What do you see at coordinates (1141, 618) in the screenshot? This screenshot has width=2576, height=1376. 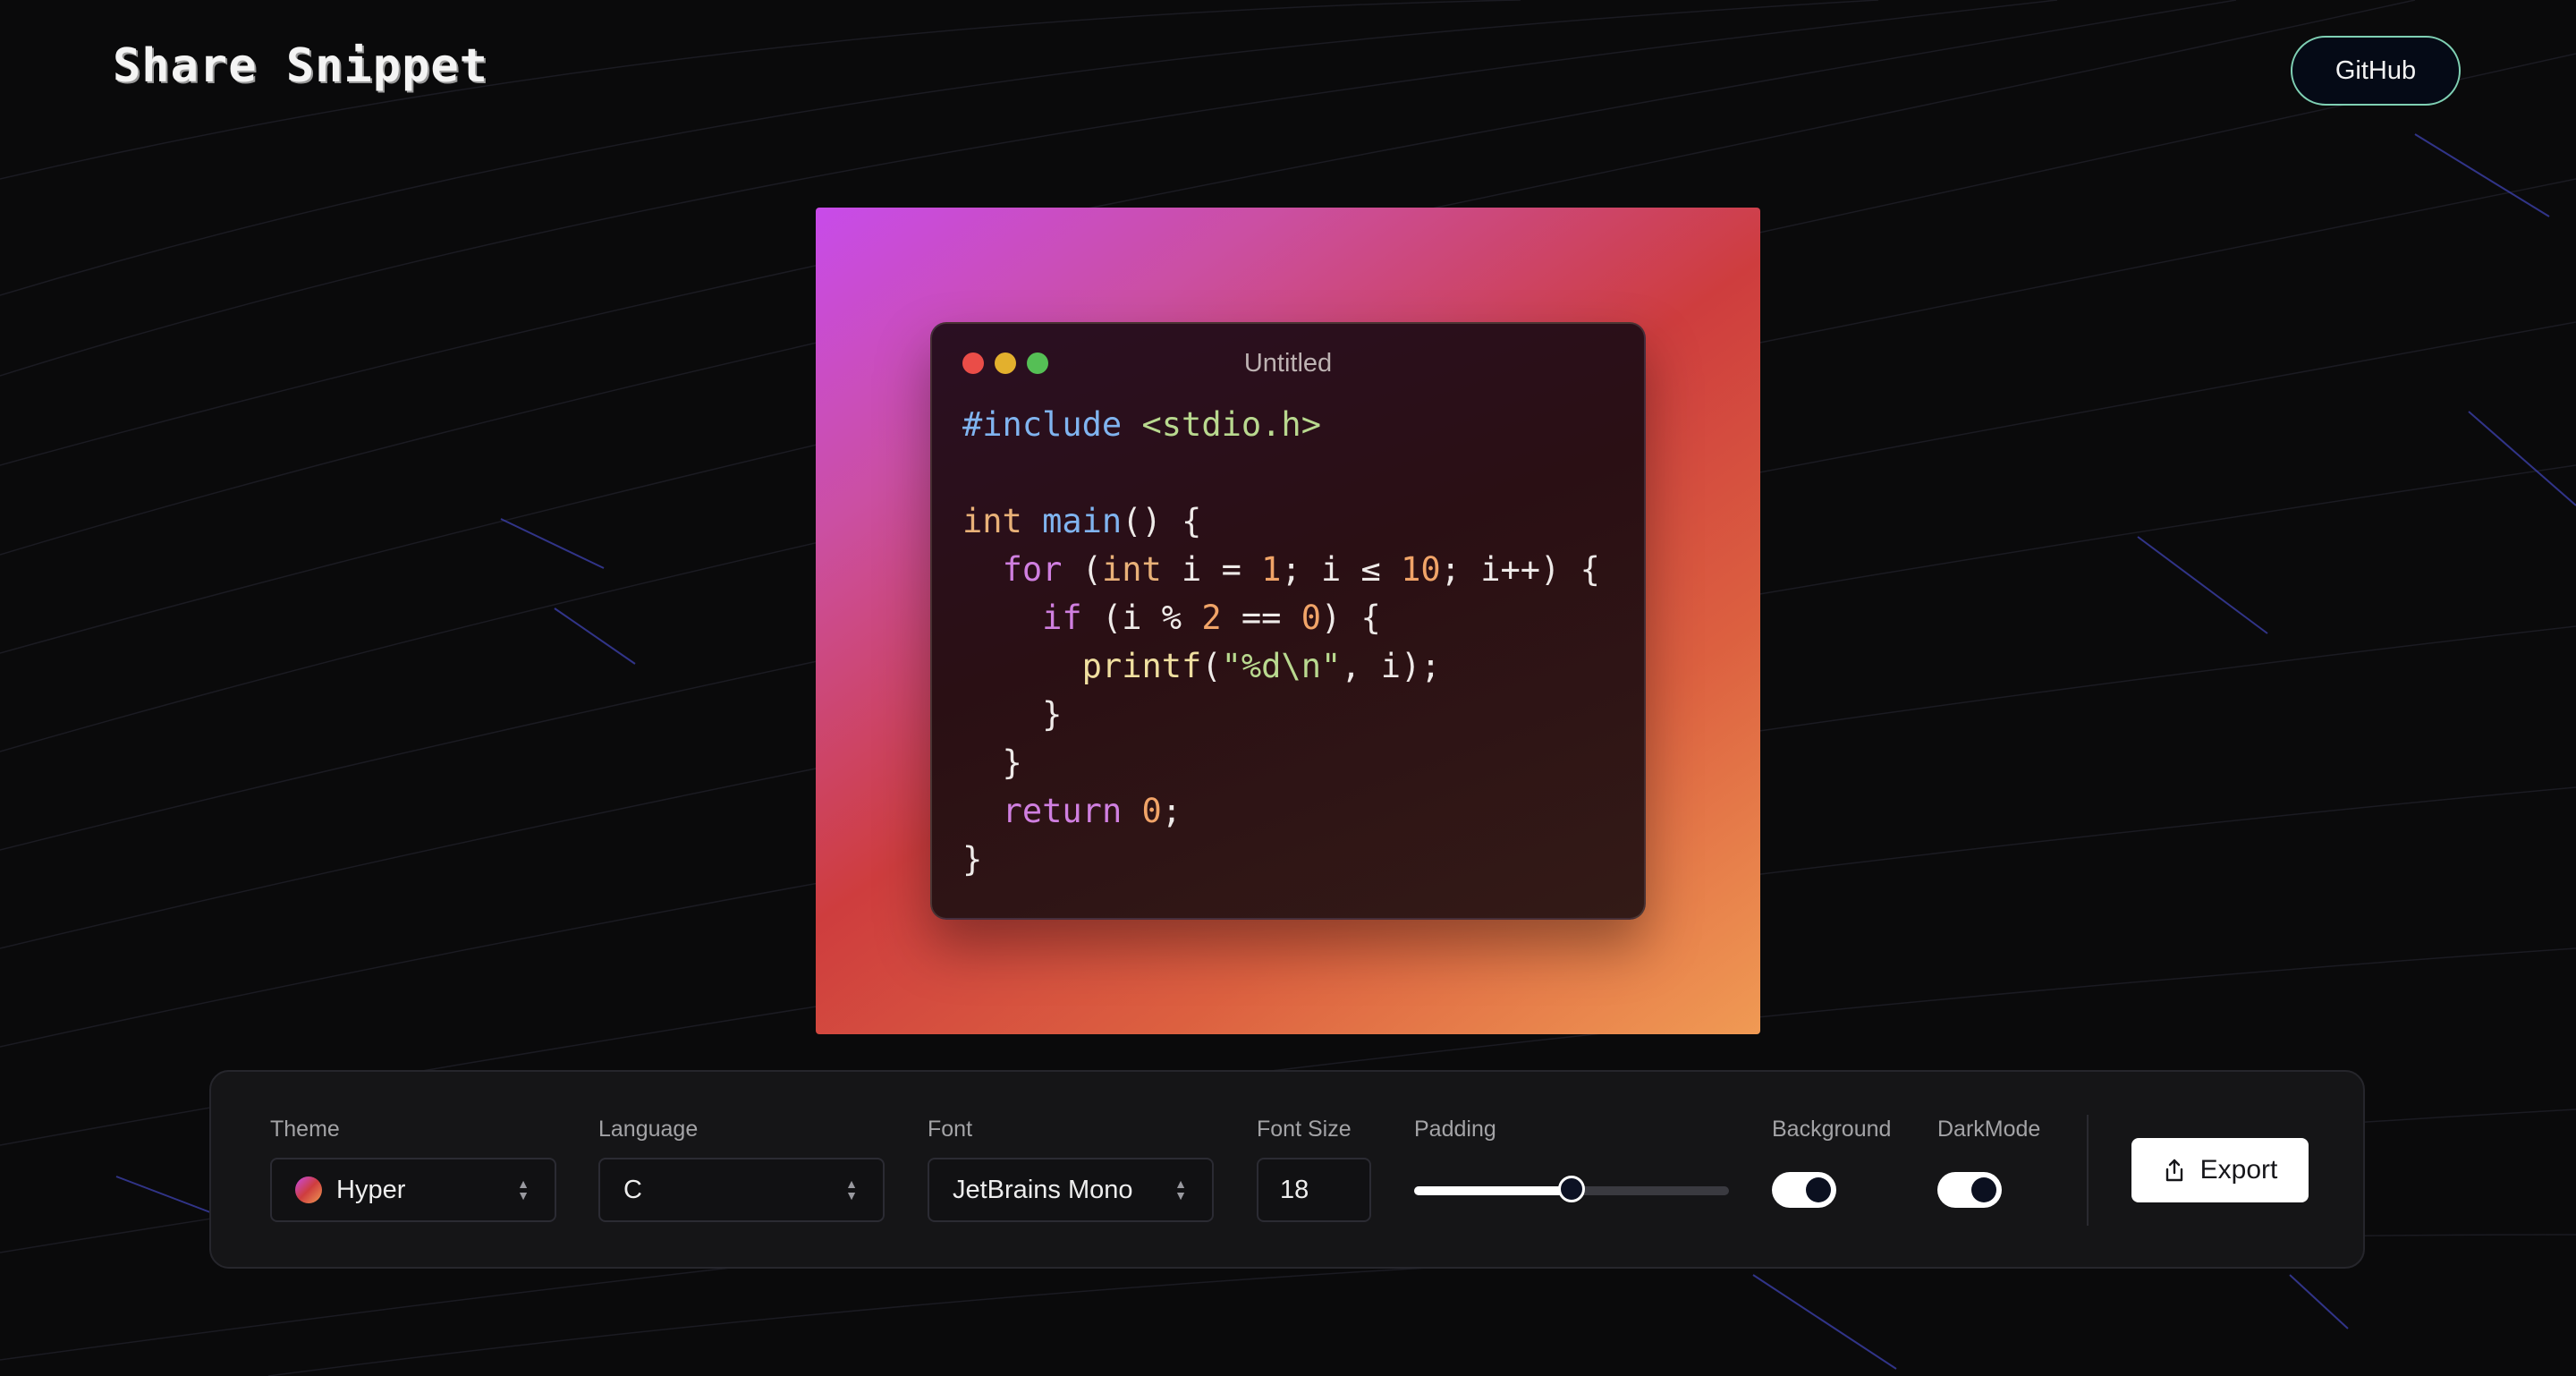 I see `code-token: (i %` at bounding box center [1141, 618].